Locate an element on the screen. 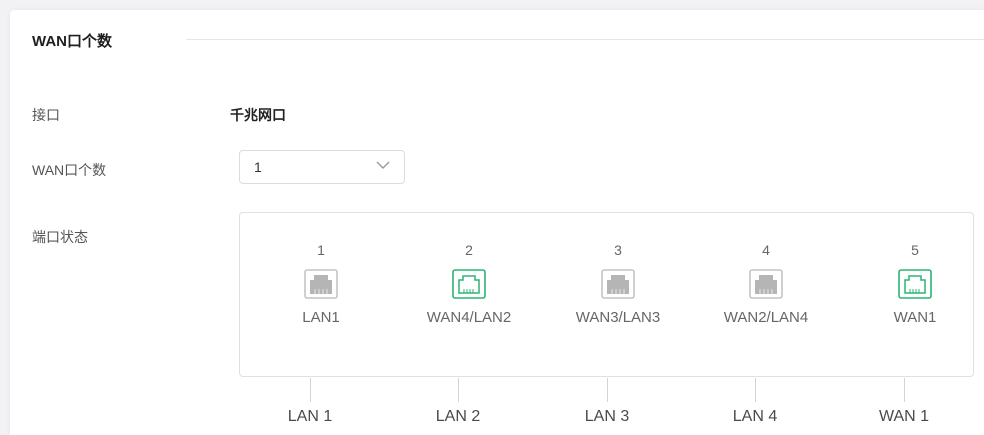 This screenshot has height=435, width=984. physical-port-label: WAN 1 is located at coordinates (904, 416).